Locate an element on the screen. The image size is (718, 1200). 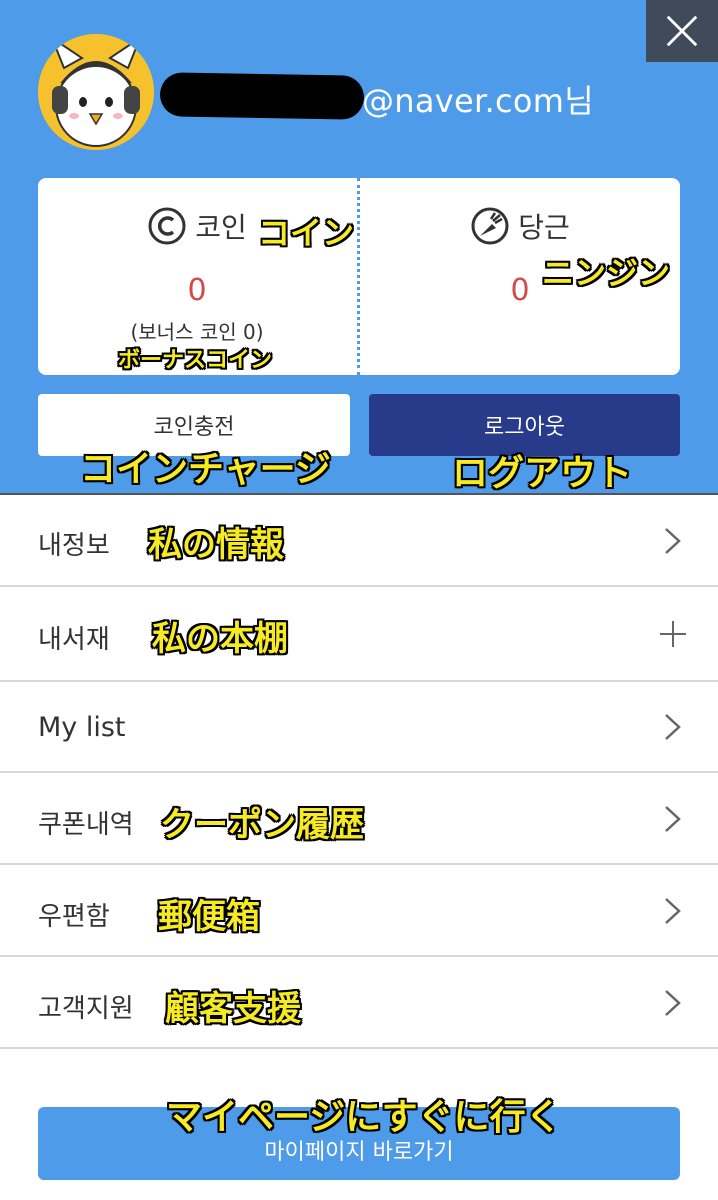
carrot-title: 당근 is located at coordinates (520, 226).